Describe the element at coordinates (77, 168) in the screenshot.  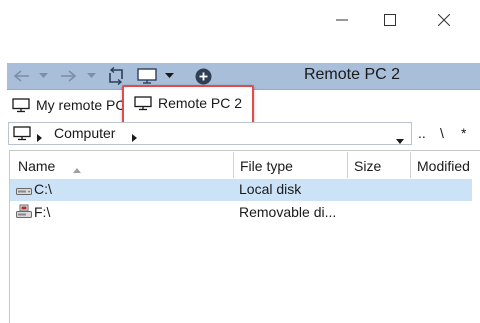
I see `sort-ascending-icon` at that location.